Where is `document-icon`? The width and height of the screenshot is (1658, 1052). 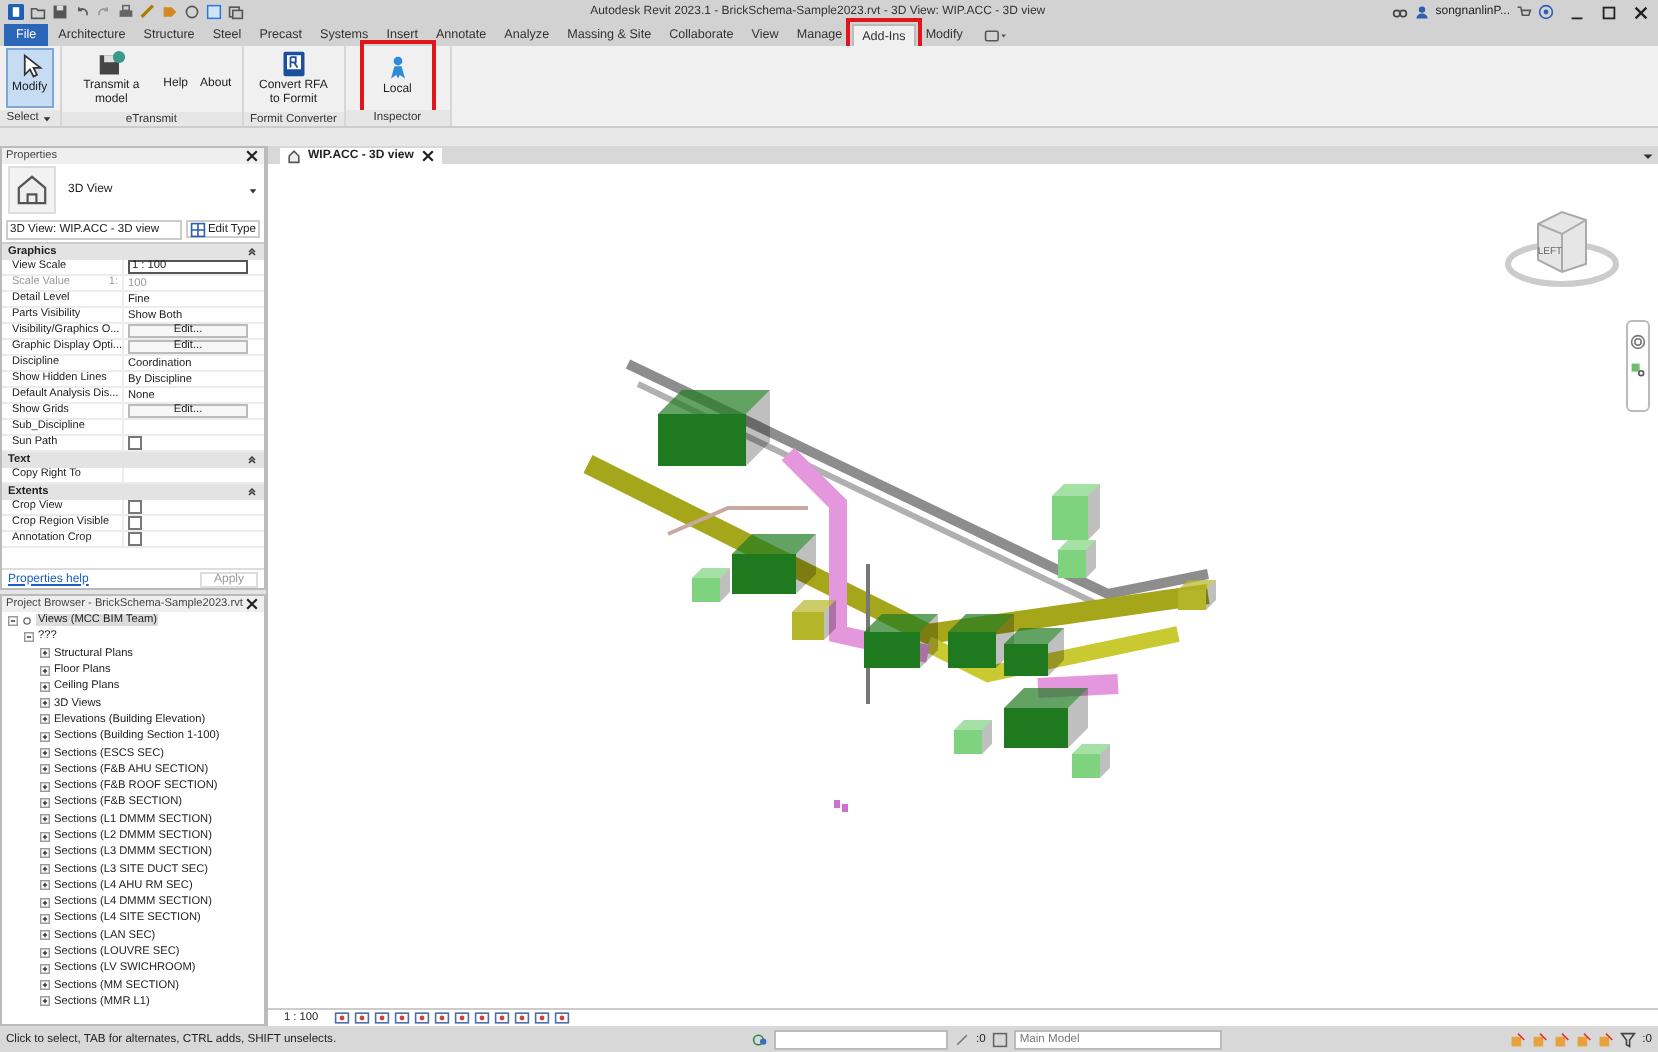 document-icon is located at coordinates (293, 64).